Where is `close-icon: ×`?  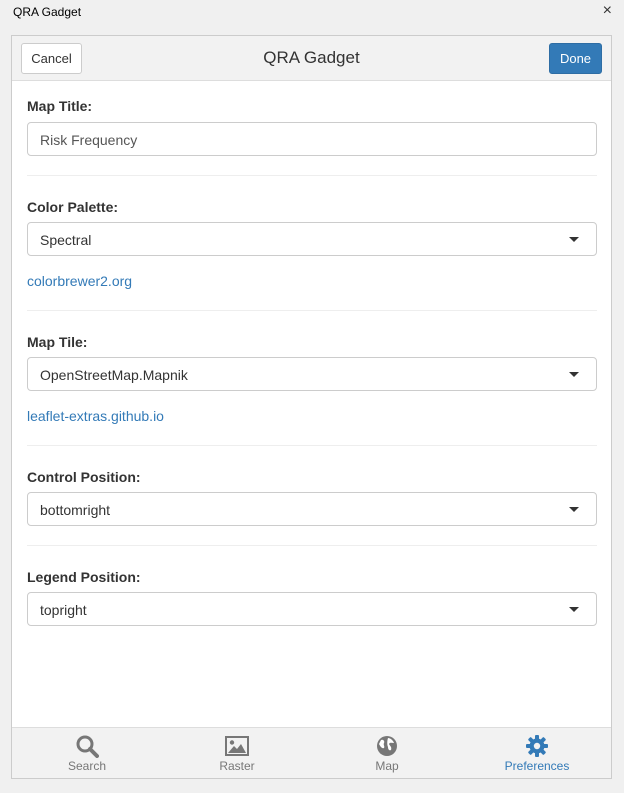
close-icon: × is located at coordinates (607, 11).